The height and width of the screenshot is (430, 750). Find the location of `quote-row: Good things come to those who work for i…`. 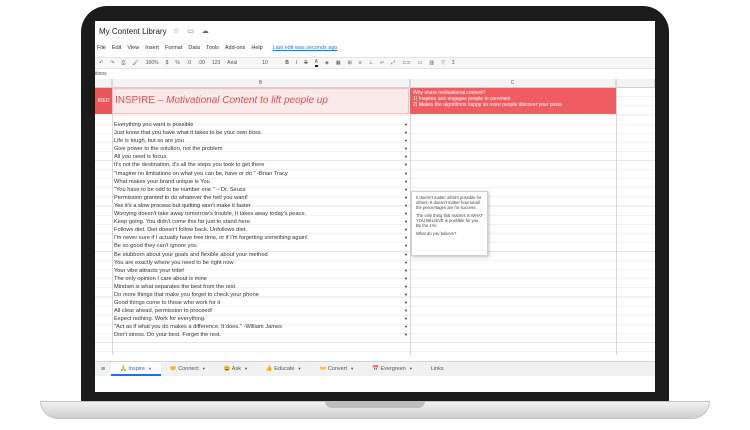

quote-row: Good things come to those who work for i… is located at coordinates (262, 303).